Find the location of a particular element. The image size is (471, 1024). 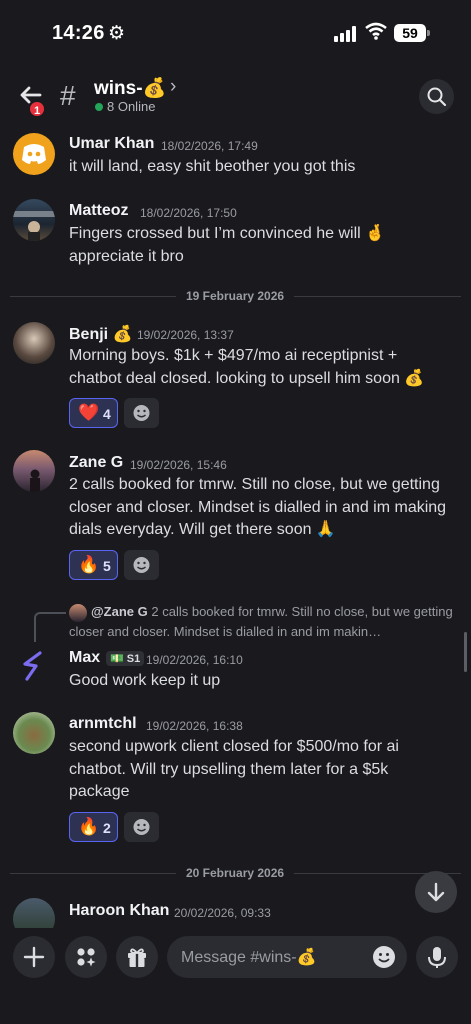

search-icon is located at coordinates (437, 97).